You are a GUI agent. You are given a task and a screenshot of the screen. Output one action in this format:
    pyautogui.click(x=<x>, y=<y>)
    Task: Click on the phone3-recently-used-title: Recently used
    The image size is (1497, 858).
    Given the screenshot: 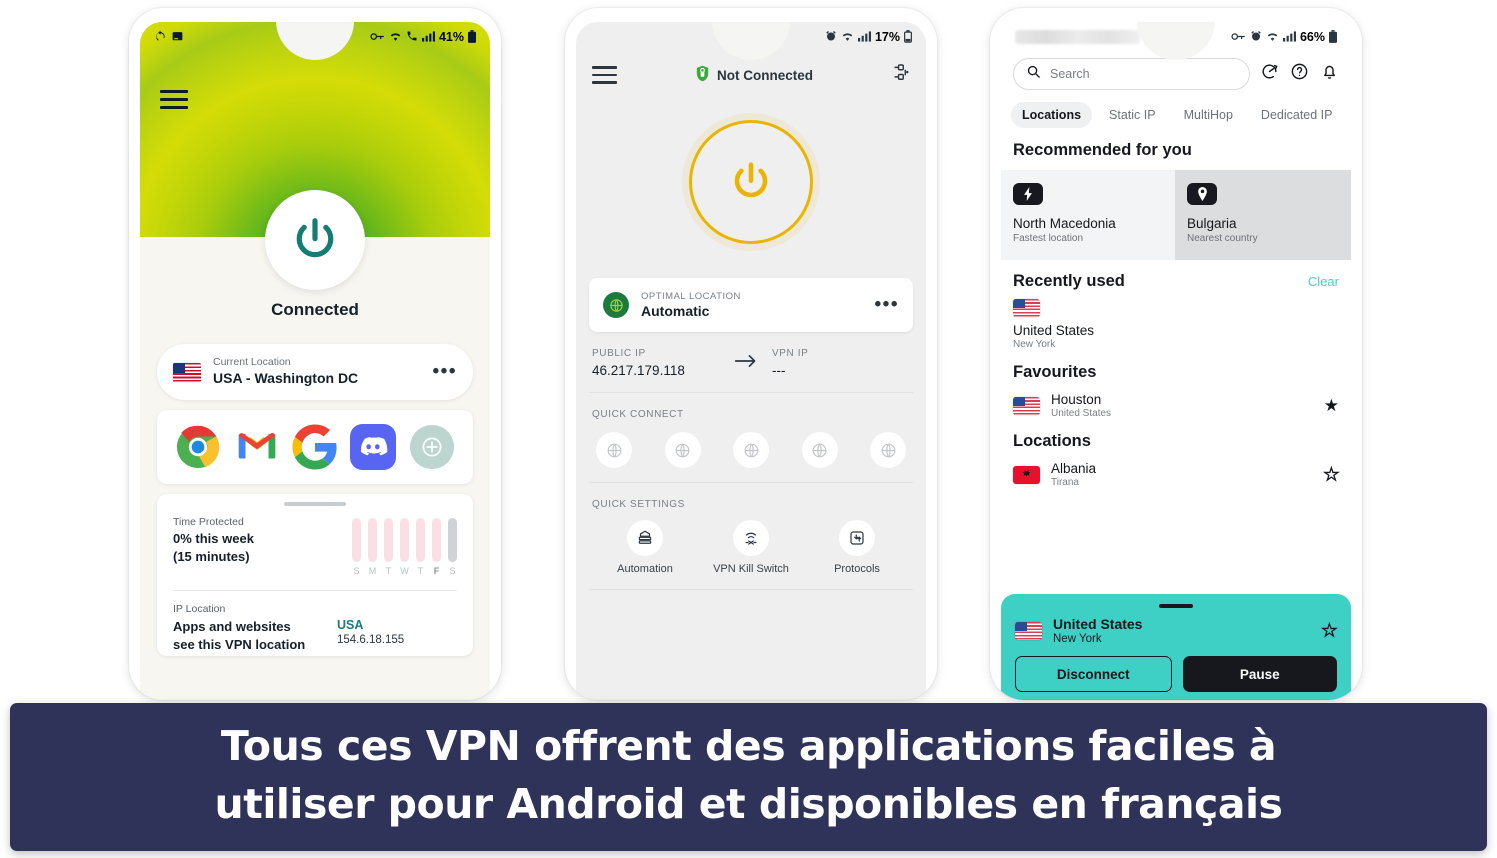 What is the action you would take?
    pyautogui.click(x=1069, y=281)
    